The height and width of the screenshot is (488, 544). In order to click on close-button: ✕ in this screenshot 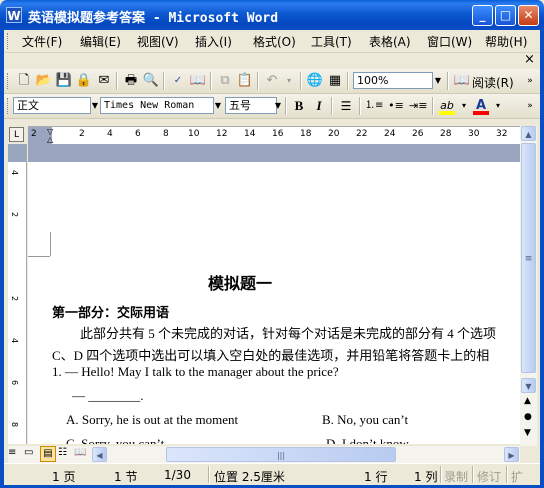, I will do `click(528, 15)`.